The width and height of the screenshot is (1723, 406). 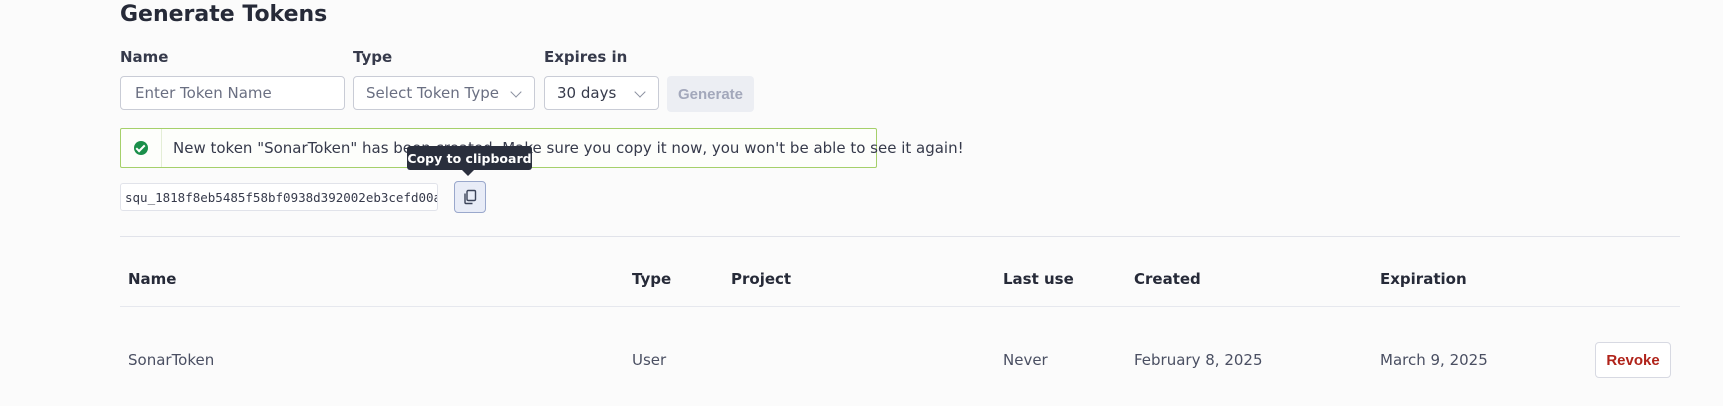 I want to click on cell-created: February 8, 2025, so click(x=1198, y=360).